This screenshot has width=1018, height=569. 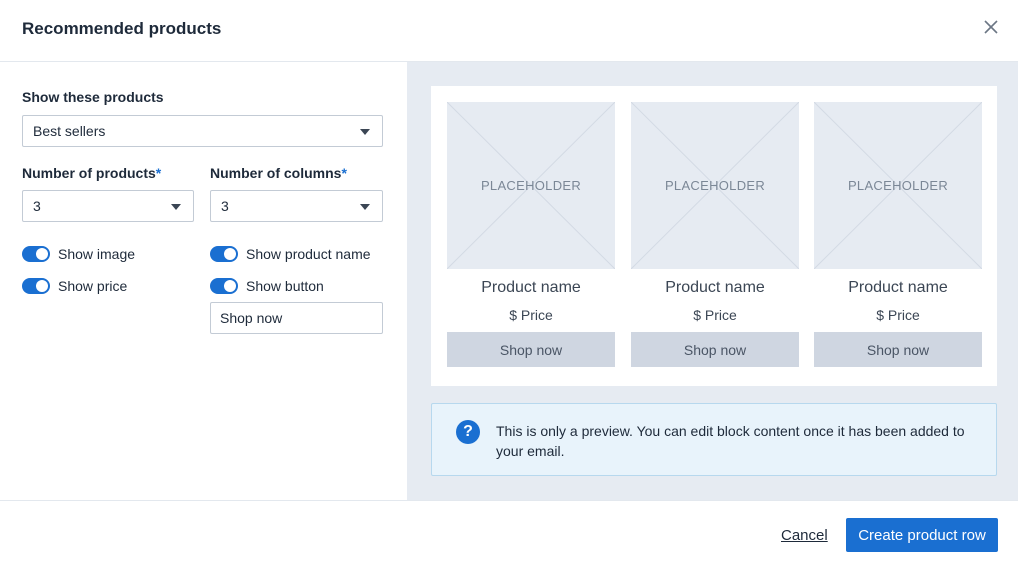 I want to click on number-of-products-value: 3, so click(x=37, y=206).